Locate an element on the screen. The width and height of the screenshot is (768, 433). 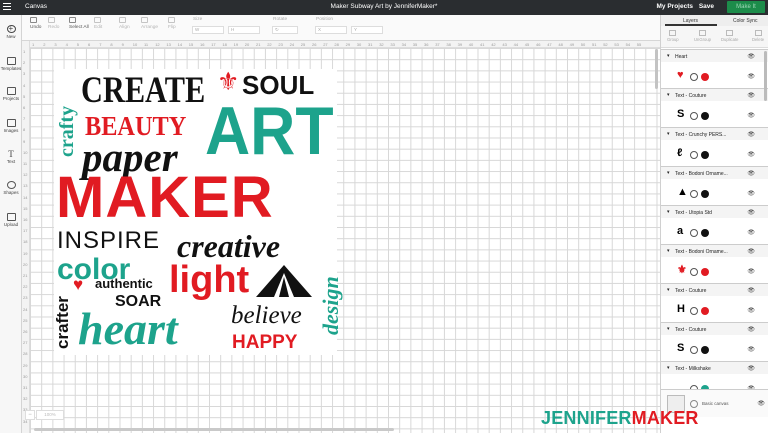
layers-scrollbar is located at coordinates (765, 76).